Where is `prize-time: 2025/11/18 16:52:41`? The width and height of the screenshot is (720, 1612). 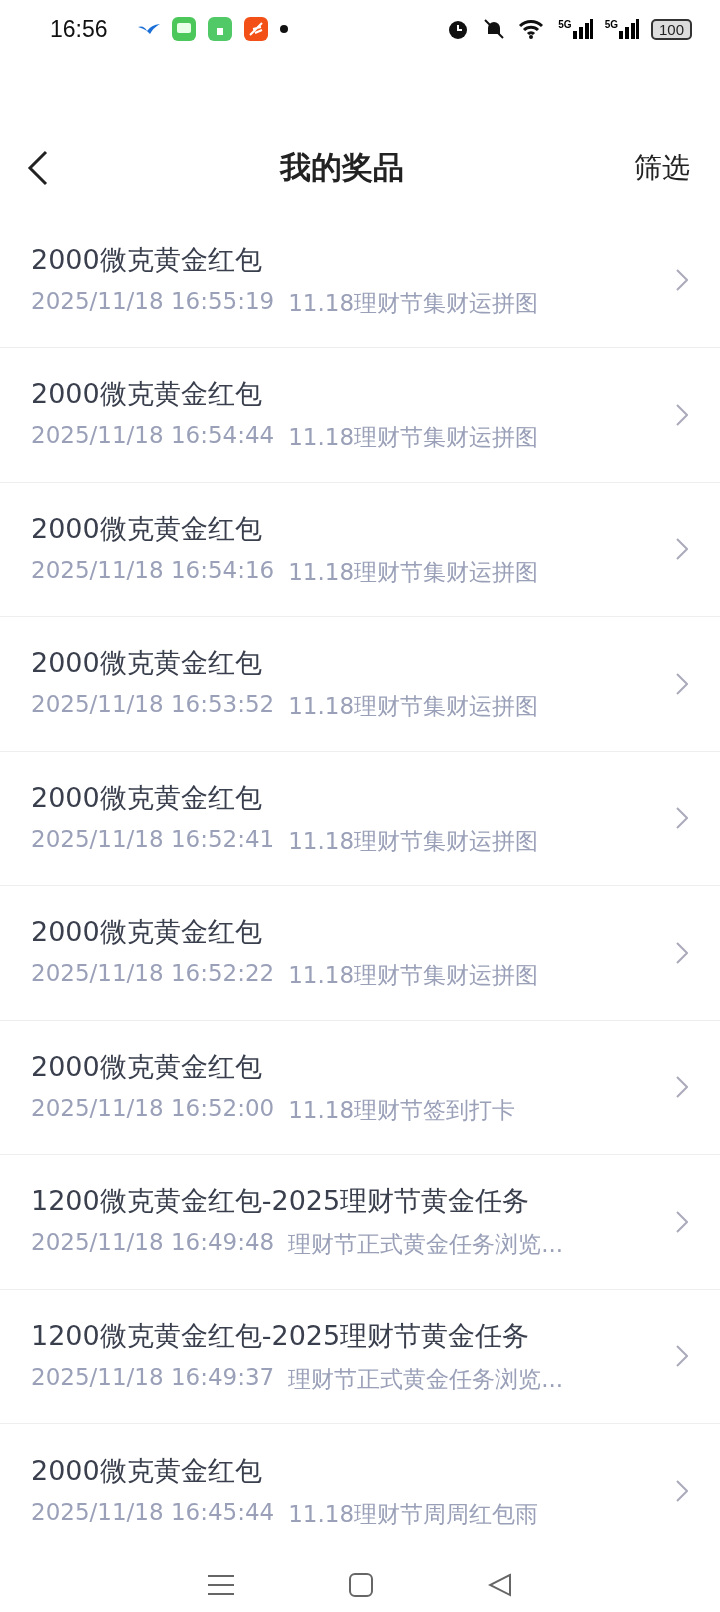
prize-time: 2025/11/18 16:52:41 is located at coordinates (153, 839).